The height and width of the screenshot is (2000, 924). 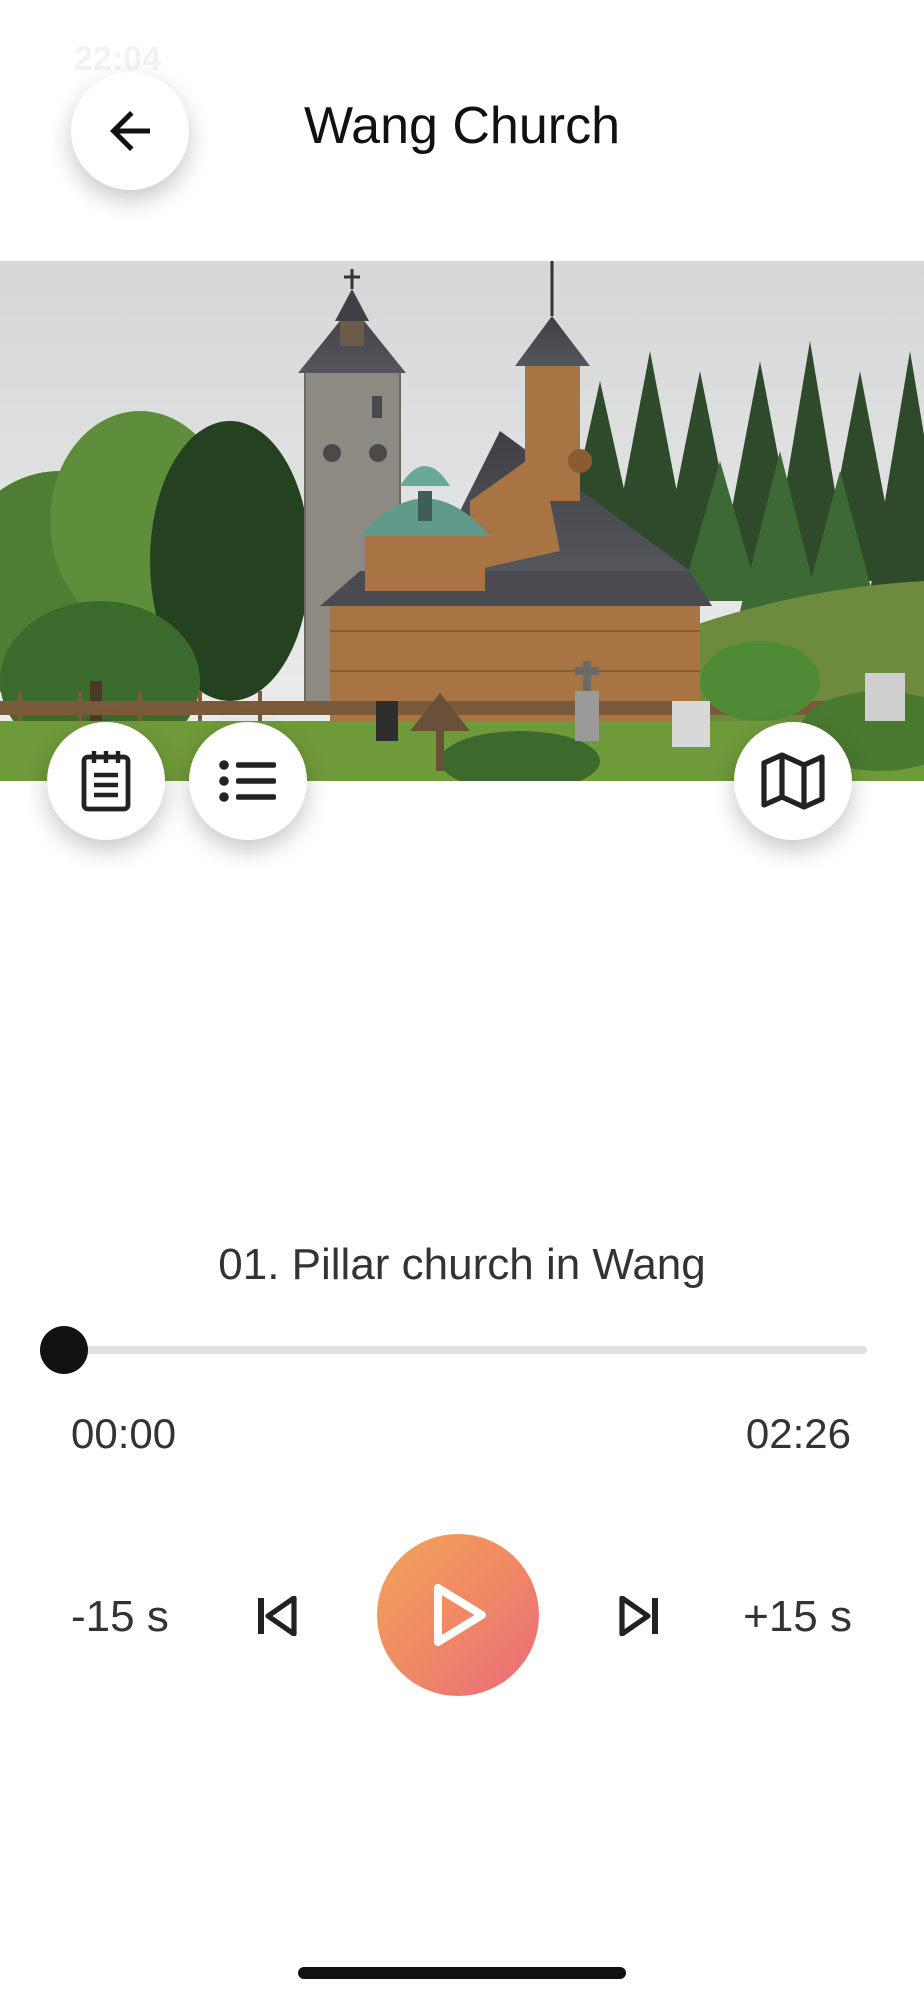 I want to click on map-icon, so click(x=793, y=781).